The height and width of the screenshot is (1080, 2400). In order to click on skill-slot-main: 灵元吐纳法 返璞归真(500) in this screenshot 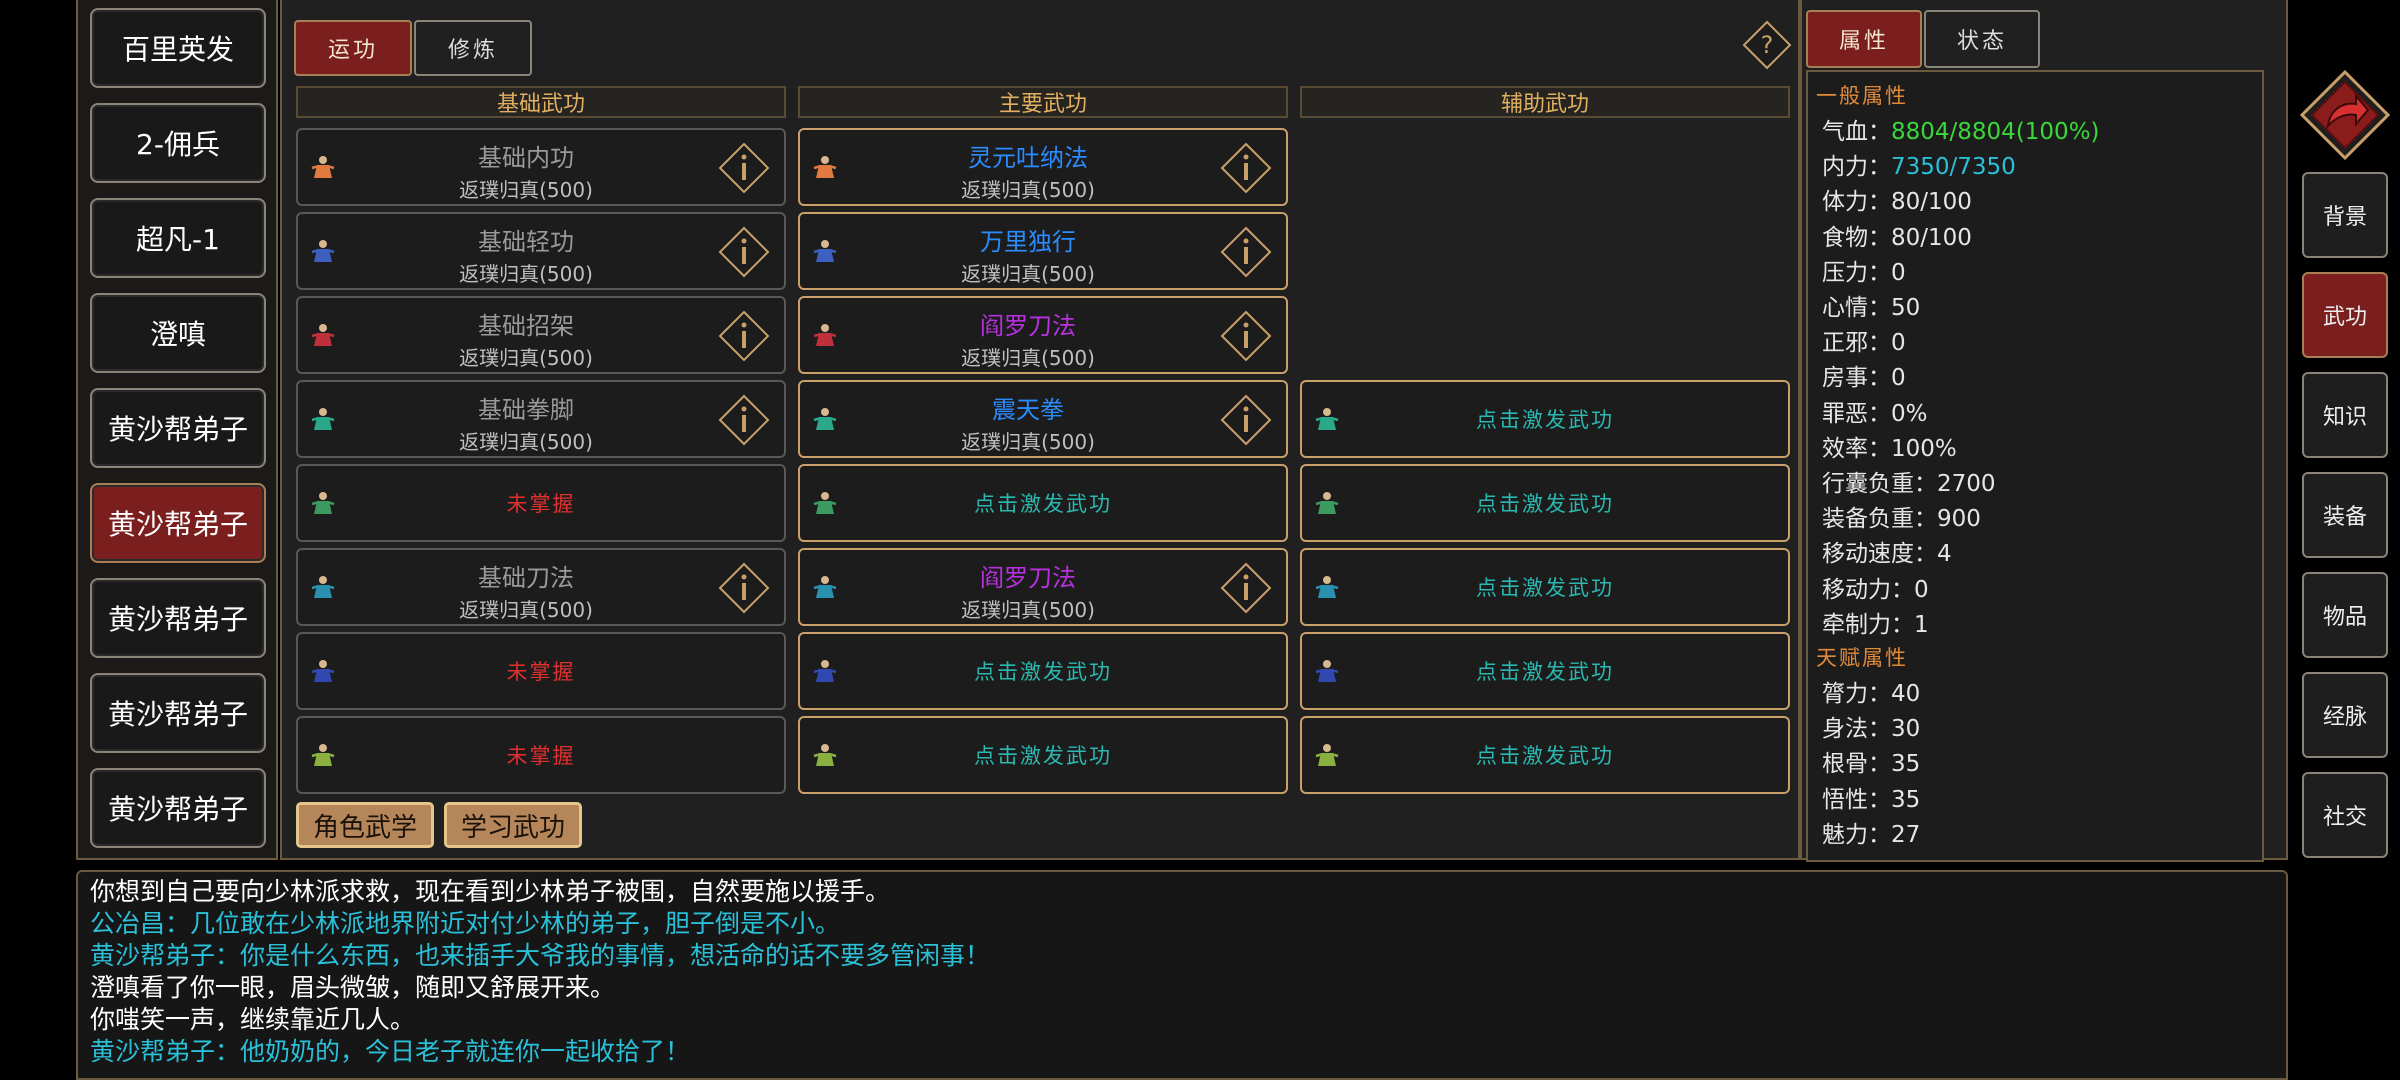, I will do `click(1043, 167)`.